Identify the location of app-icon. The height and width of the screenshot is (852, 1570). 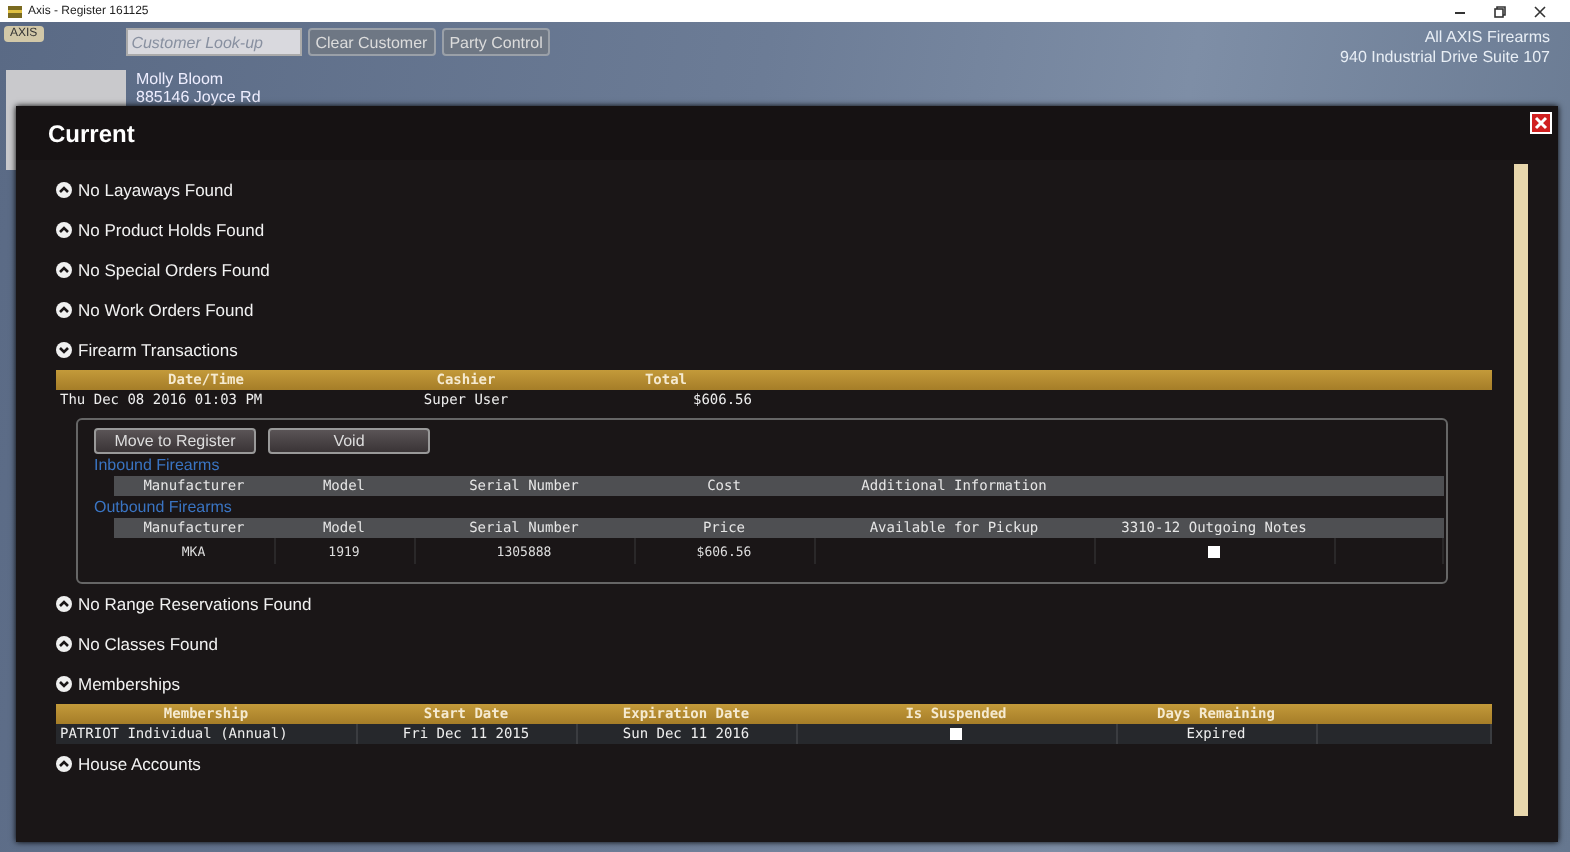
(15, 11).